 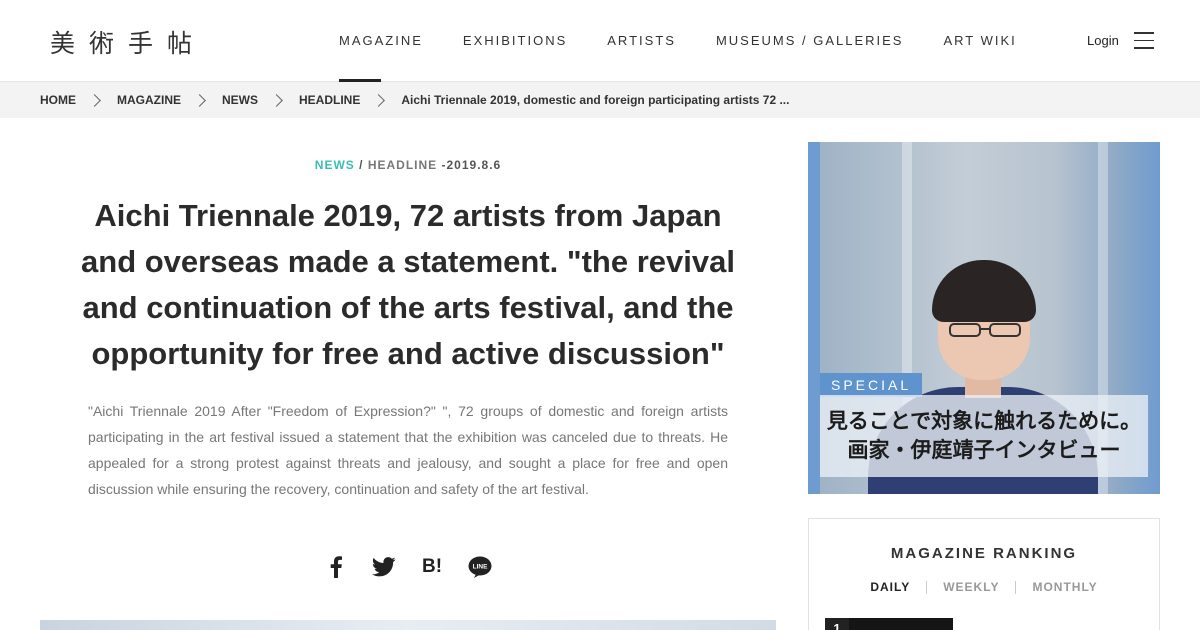 I want to click on magazine-ranking: MAGAZINE RANKING DAILY WEEKLY MONTHLY 1, so click(x=984, y=574).